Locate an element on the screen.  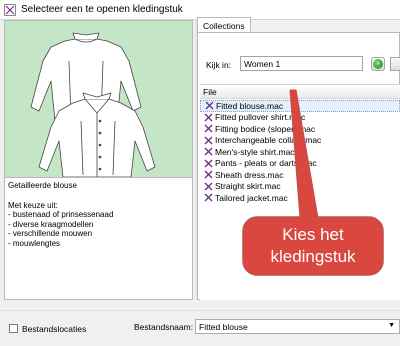
callout-line-2: kledingstuk is located at coordinates (313, 256).